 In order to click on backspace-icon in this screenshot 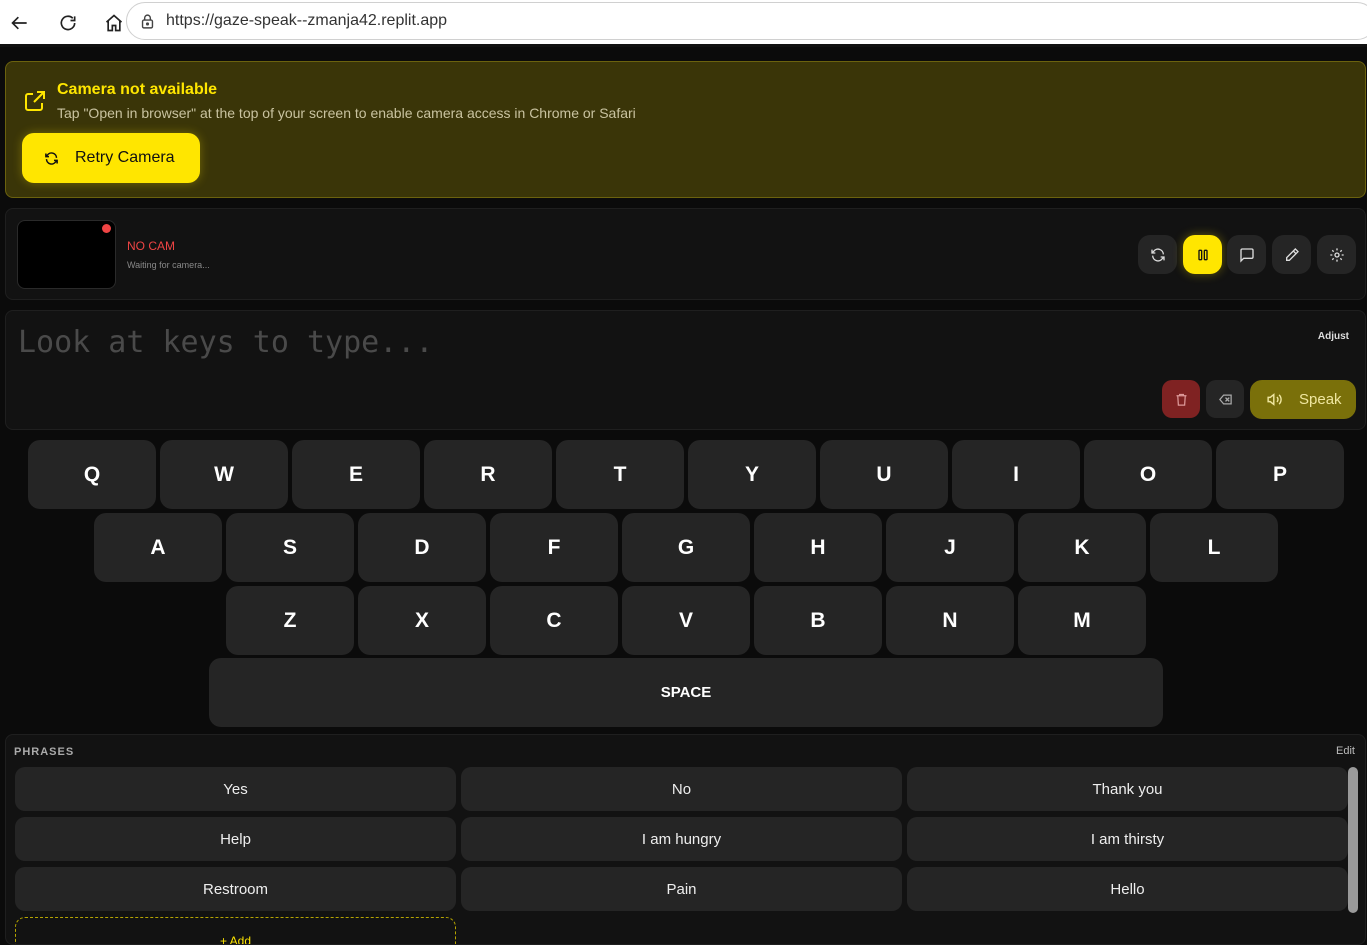, I will do `click(1225, 399)`.